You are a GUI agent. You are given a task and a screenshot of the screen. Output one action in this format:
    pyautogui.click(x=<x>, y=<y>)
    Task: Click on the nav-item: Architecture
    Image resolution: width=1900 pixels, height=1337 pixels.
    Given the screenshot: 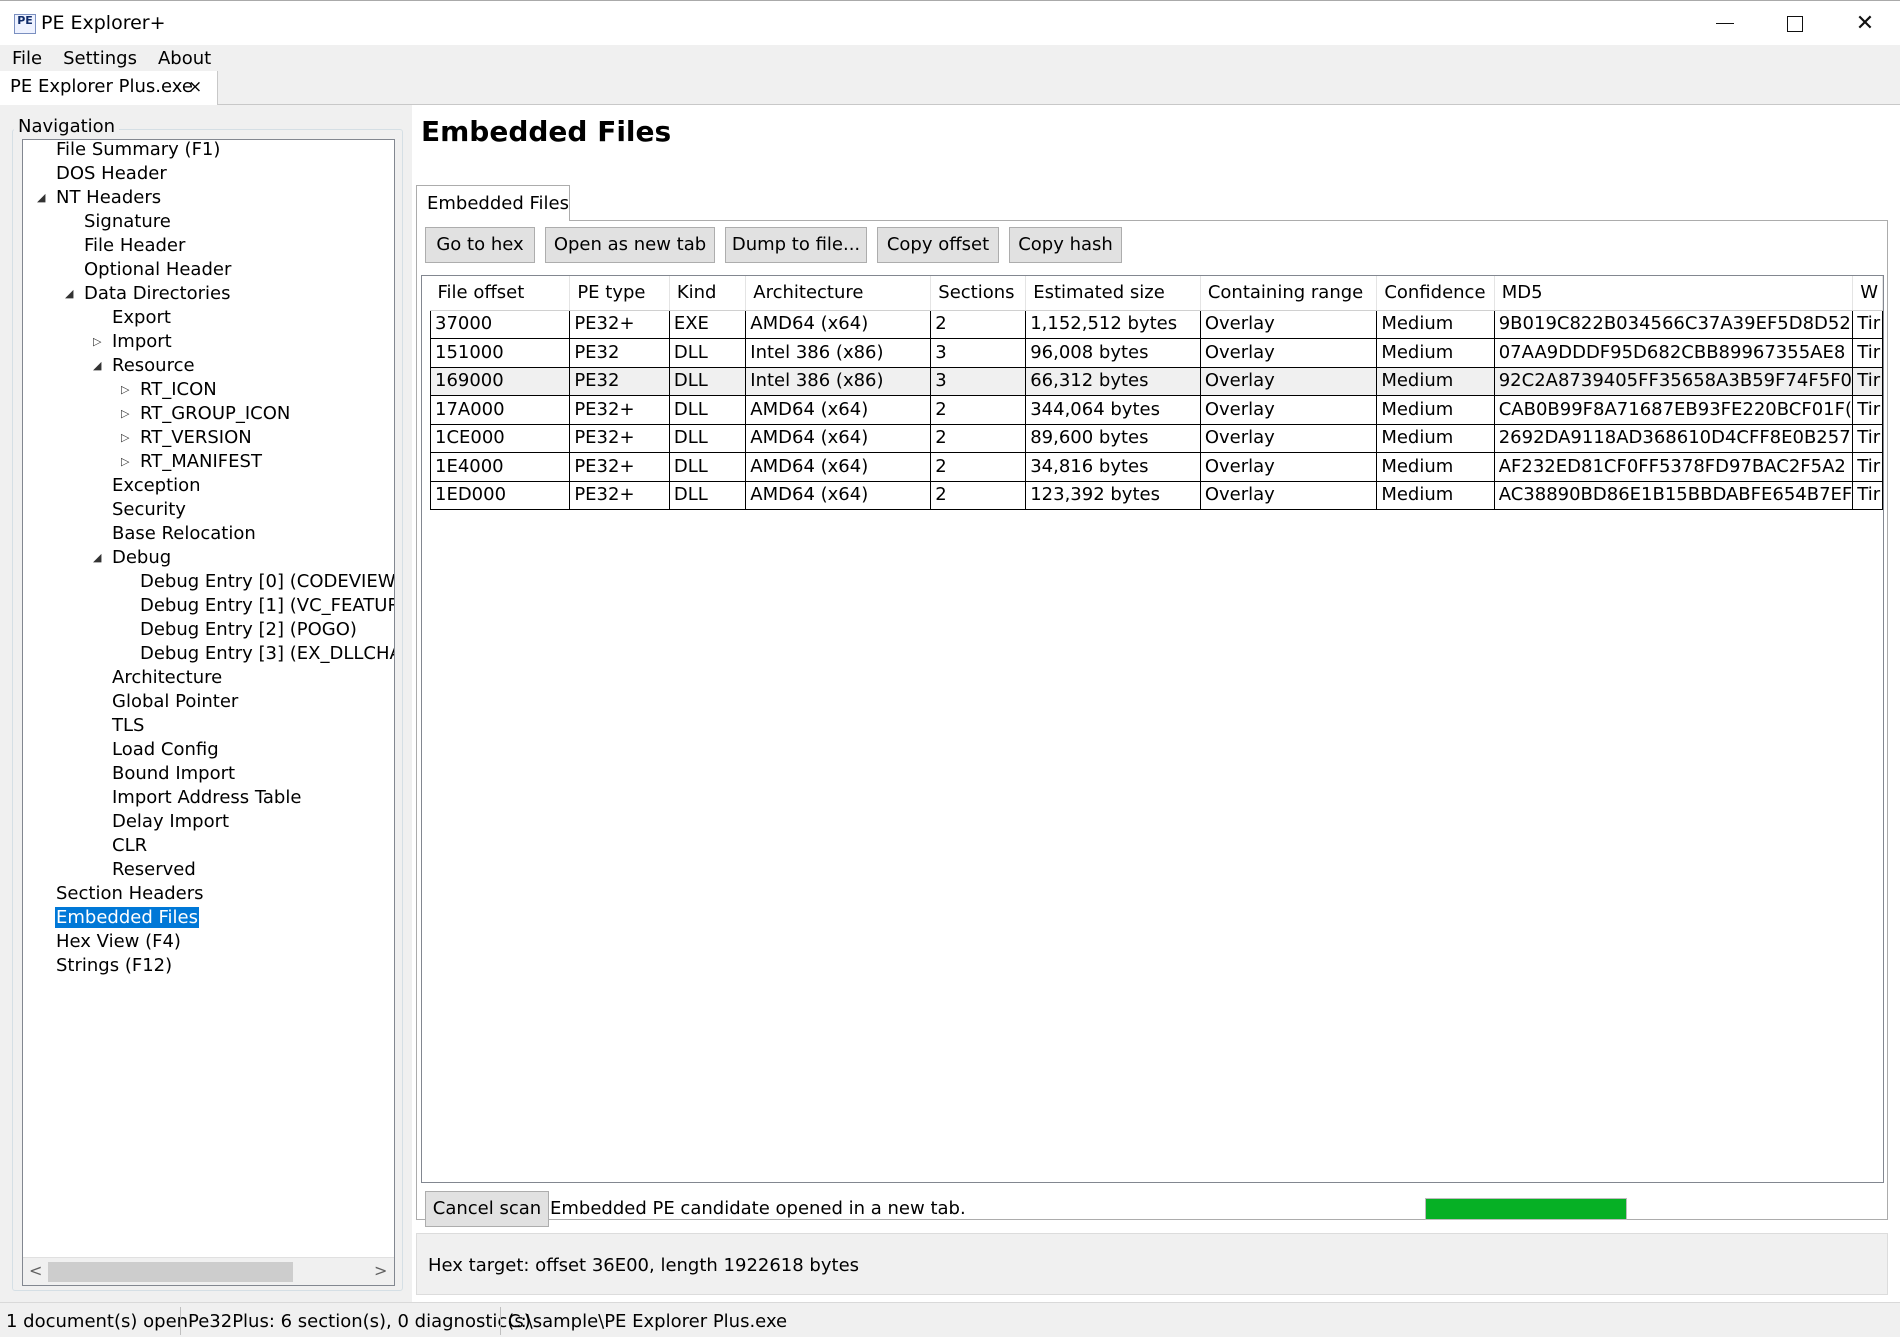 What is the action you would take?
    pyautogui.click(x=167, y=678)
    